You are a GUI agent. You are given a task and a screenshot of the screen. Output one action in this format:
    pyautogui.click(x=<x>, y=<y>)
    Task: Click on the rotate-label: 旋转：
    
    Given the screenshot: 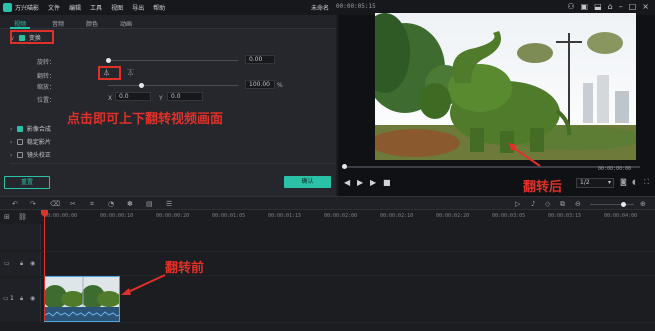 What is the action you would take?
    pyautogui.click(x=46, y=62)
    